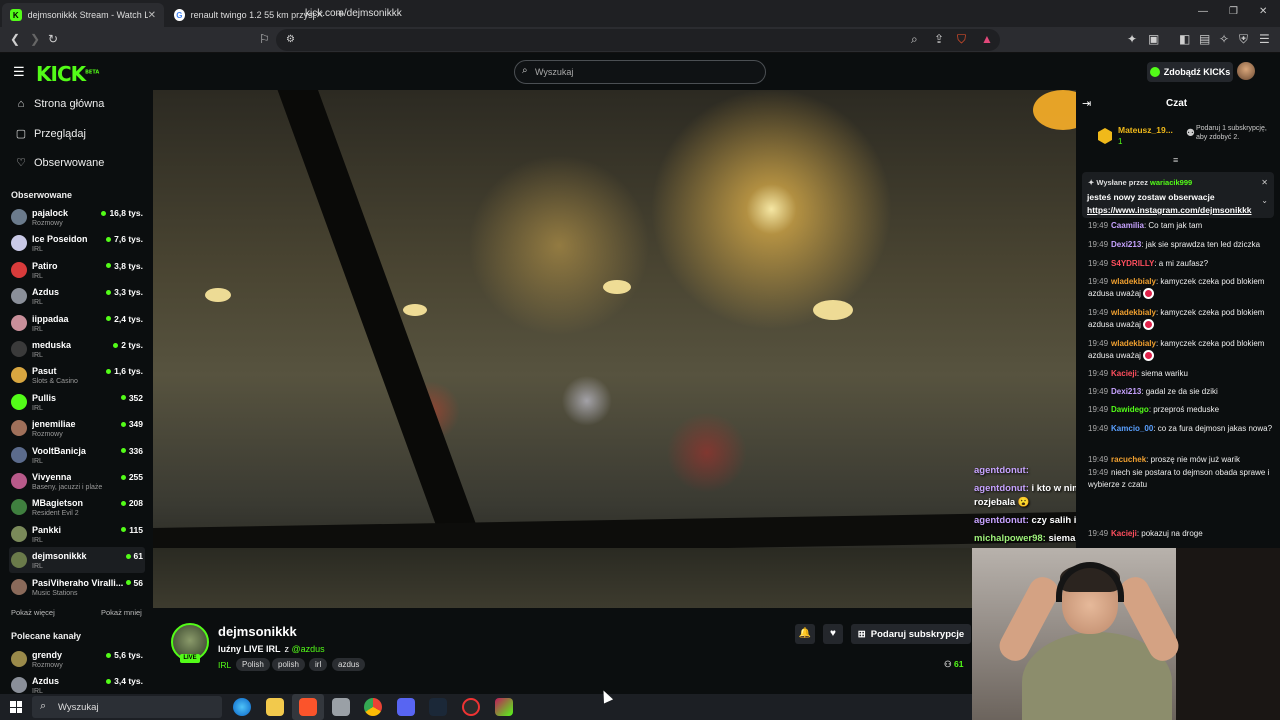 The width and height of the screenshot is (1280, 720). Describe the element at coordinates (16, 707) in the screenshot. I see `windows-start-icon` at that location.